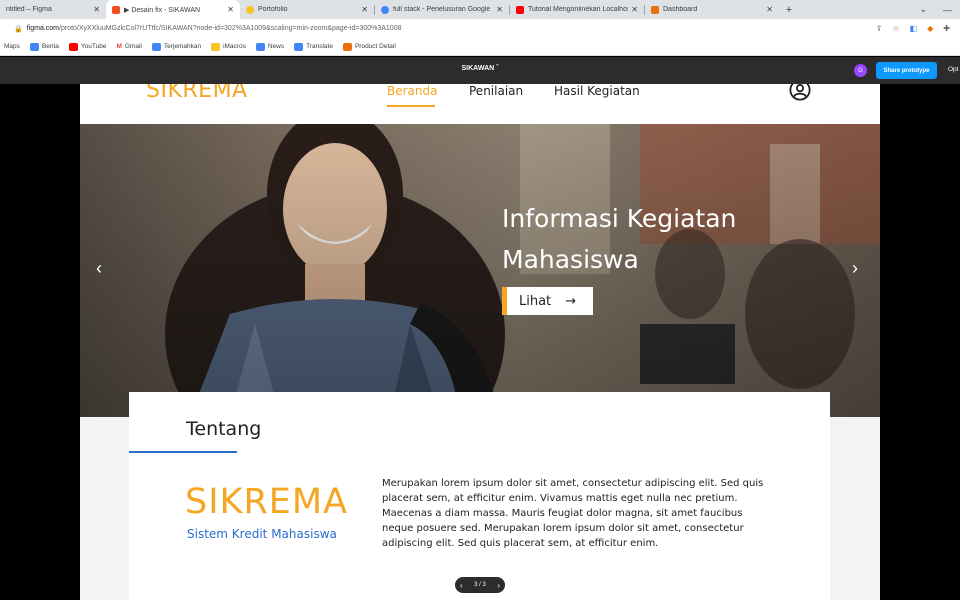  Describe the element at coordinates (18, 29) in the screenshot. I see `lock-icon: 🔒` at that location.